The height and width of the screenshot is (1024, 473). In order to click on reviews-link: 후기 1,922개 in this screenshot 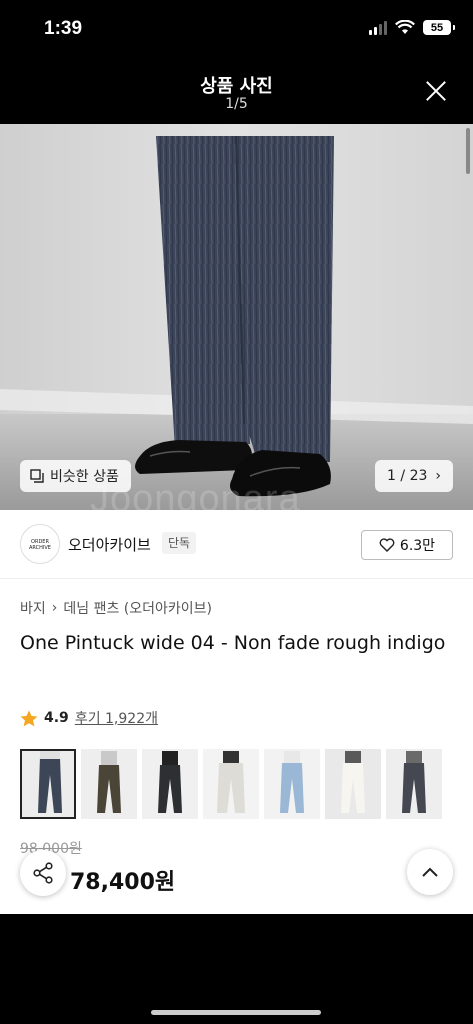, I will do `click(116, 718)`.